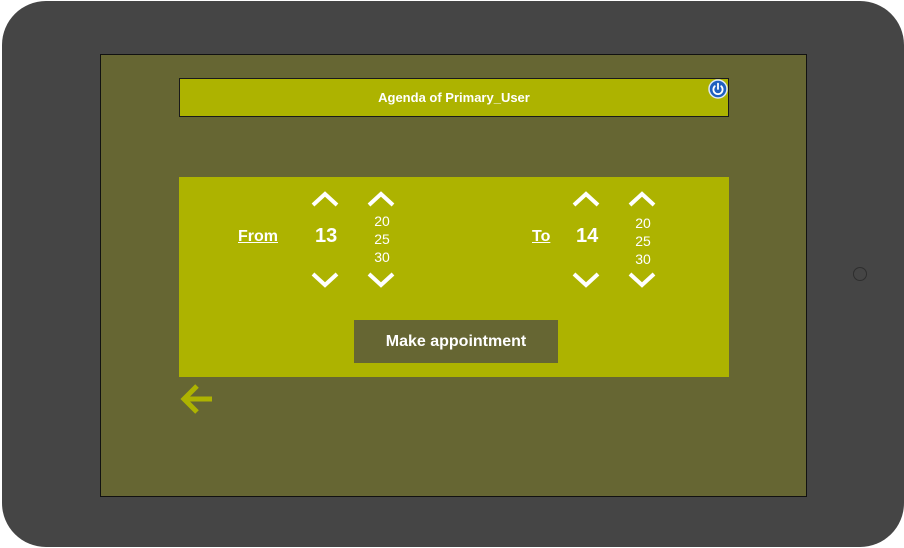 The width and height of the screenshot is (904, 548). I want to click on to-minute-option: 25, so click(643, 241).